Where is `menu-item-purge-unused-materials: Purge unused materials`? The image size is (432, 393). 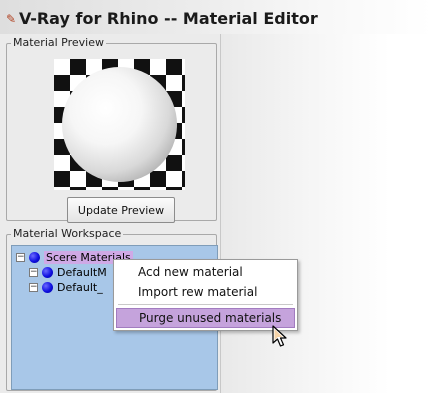 menu-item-purge-unused-materials: Purge unused materials is located at coordinates (205, 318).